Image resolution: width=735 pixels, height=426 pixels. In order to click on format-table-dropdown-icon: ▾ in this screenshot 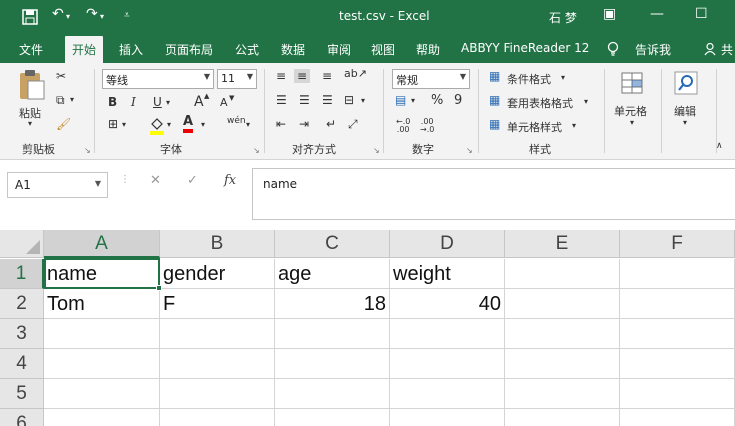, I will do `click(586, 101)`.